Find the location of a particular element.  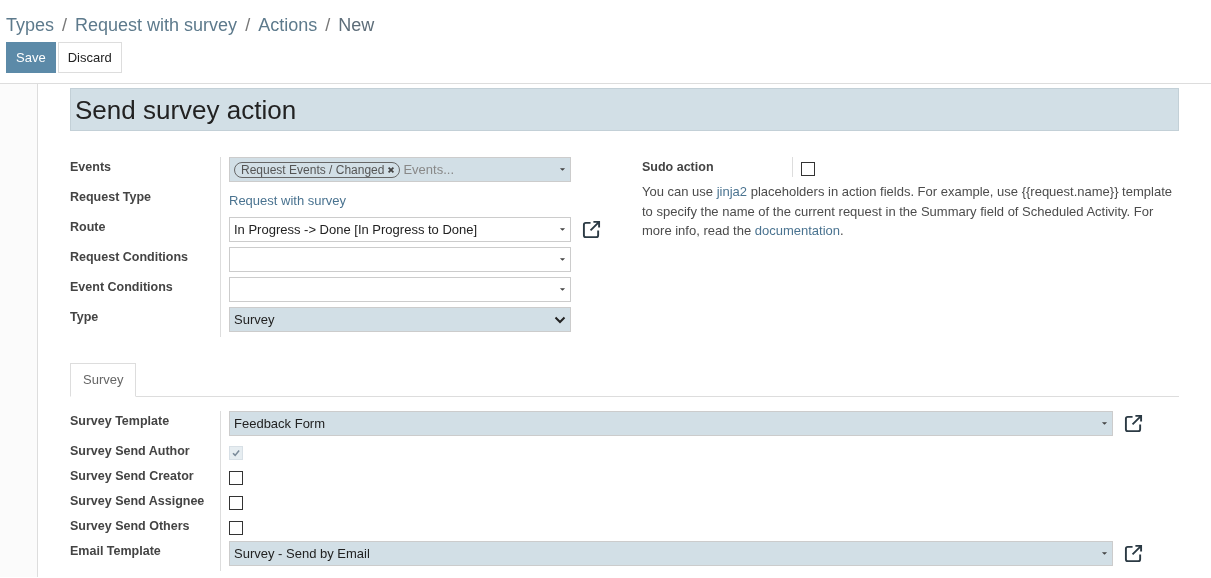

field-label: Survey Send Author is located at coordinates (130, 450).